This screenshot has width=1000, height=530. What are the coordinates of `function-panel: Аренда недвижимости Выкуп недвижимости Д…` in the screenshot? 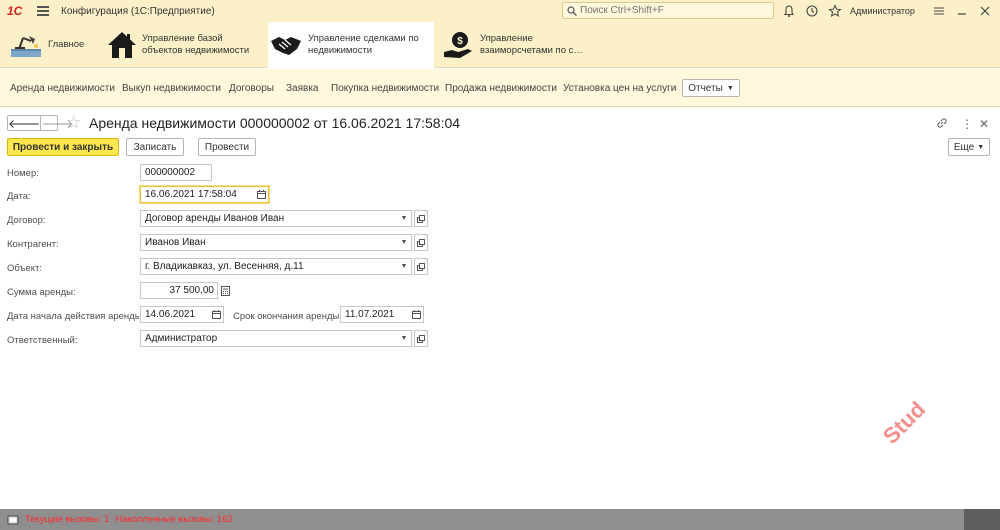 It's located at (500, 88).